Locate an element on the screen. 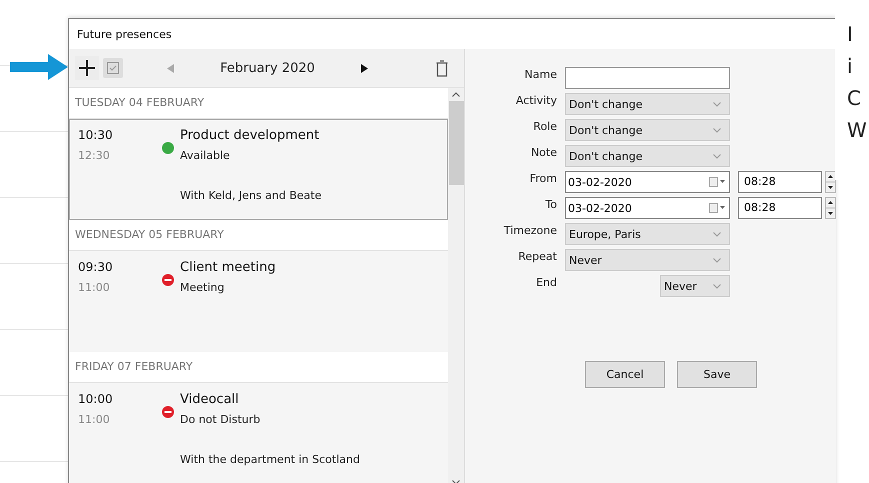 The image size is (869, 483). field-label: Repeat is located at coordinates (537, 257).